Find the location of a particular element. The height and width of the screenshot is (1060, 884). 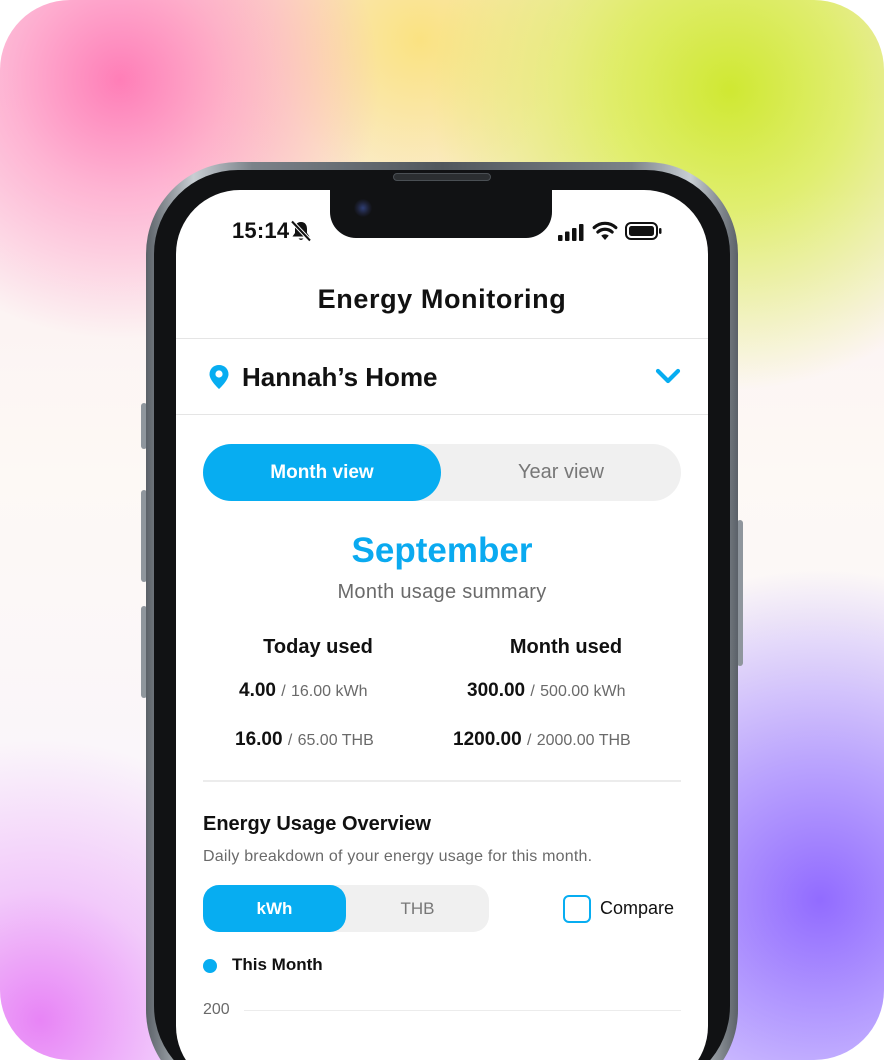

overview-title: Energy Usage Overview is located at coordinates (317, 824).